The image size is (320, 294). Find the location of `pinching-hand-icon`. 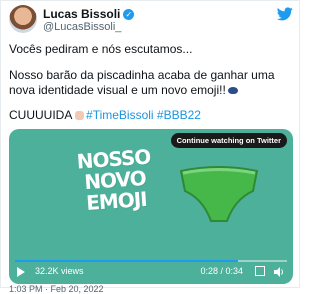

pinching-hand-icon is located at coordinates (80, 116).